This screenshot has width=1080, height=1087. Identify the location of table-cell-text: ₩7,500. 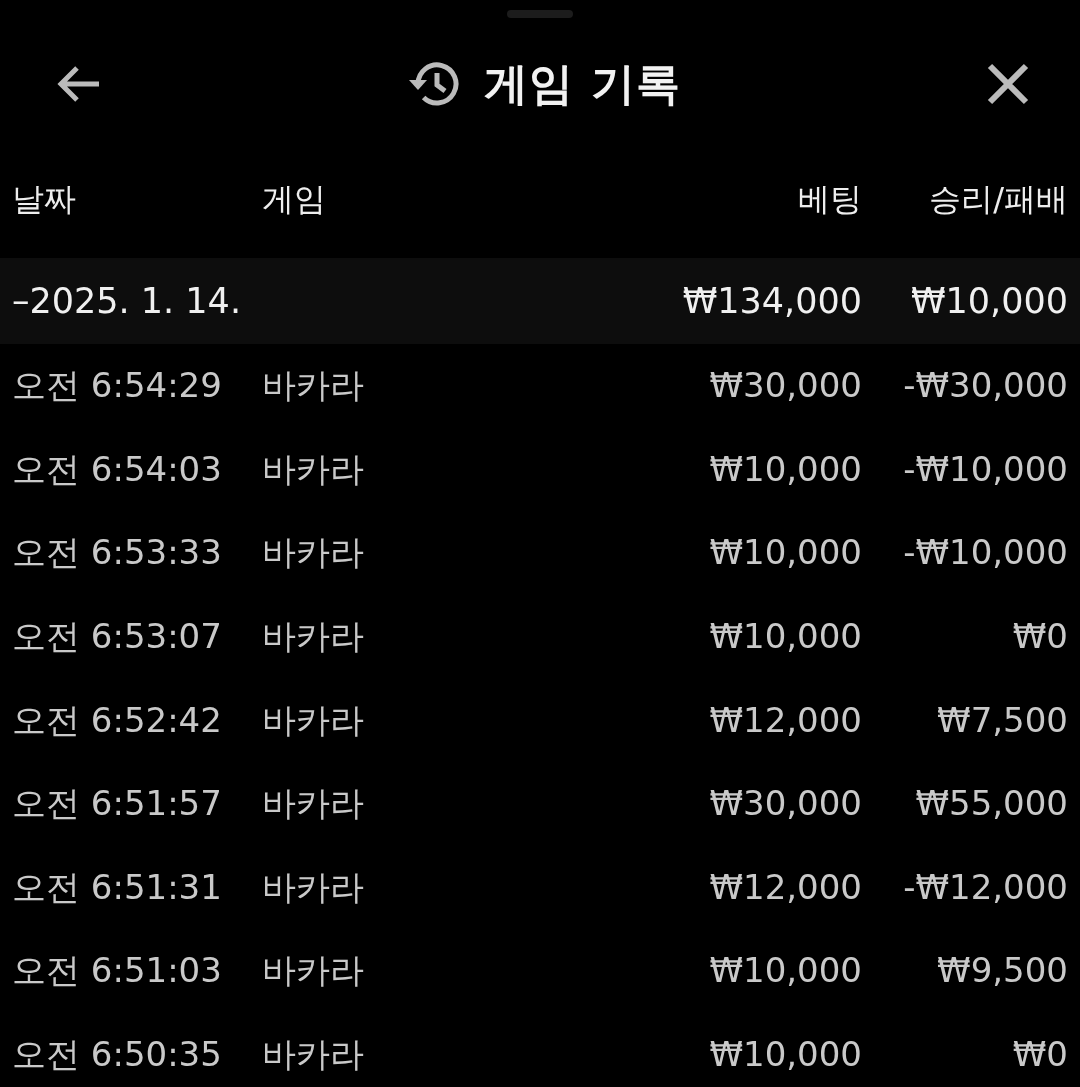
(1002, 720).